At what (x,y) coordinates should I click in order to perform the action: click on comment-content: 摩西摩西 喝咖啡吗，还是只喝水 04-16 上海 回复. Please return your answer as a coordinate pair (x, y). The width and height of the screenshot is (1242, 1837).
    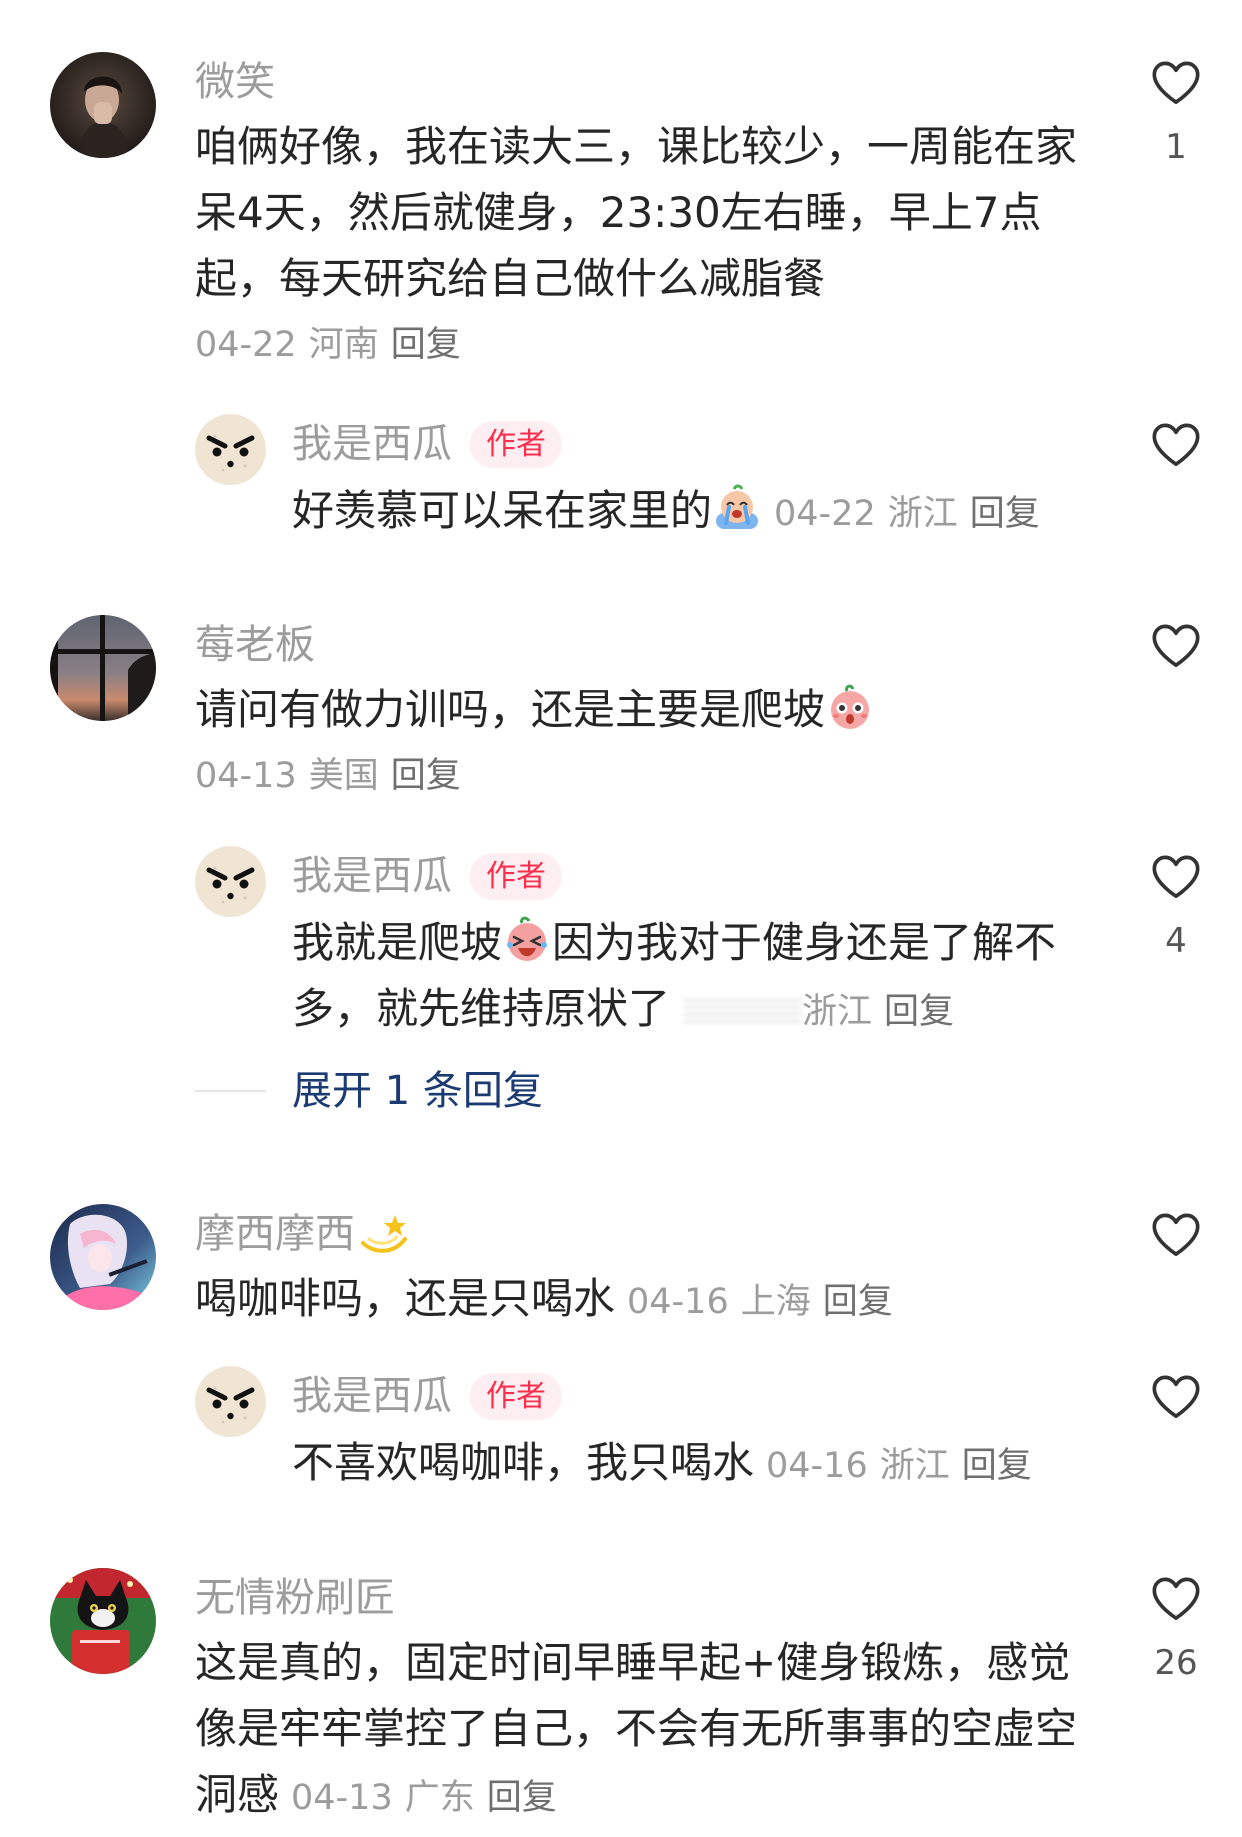
    Looking at the image, I should click on (655, 1268).